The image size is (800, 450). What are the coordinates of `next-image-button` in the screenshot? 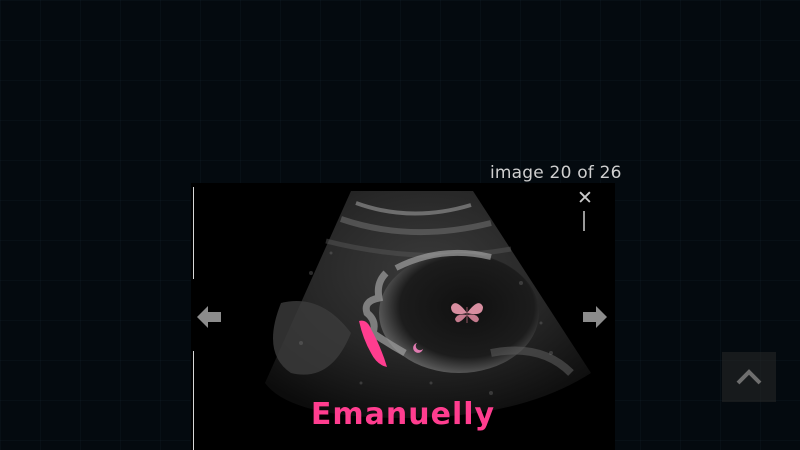 It's located at (595, 317).